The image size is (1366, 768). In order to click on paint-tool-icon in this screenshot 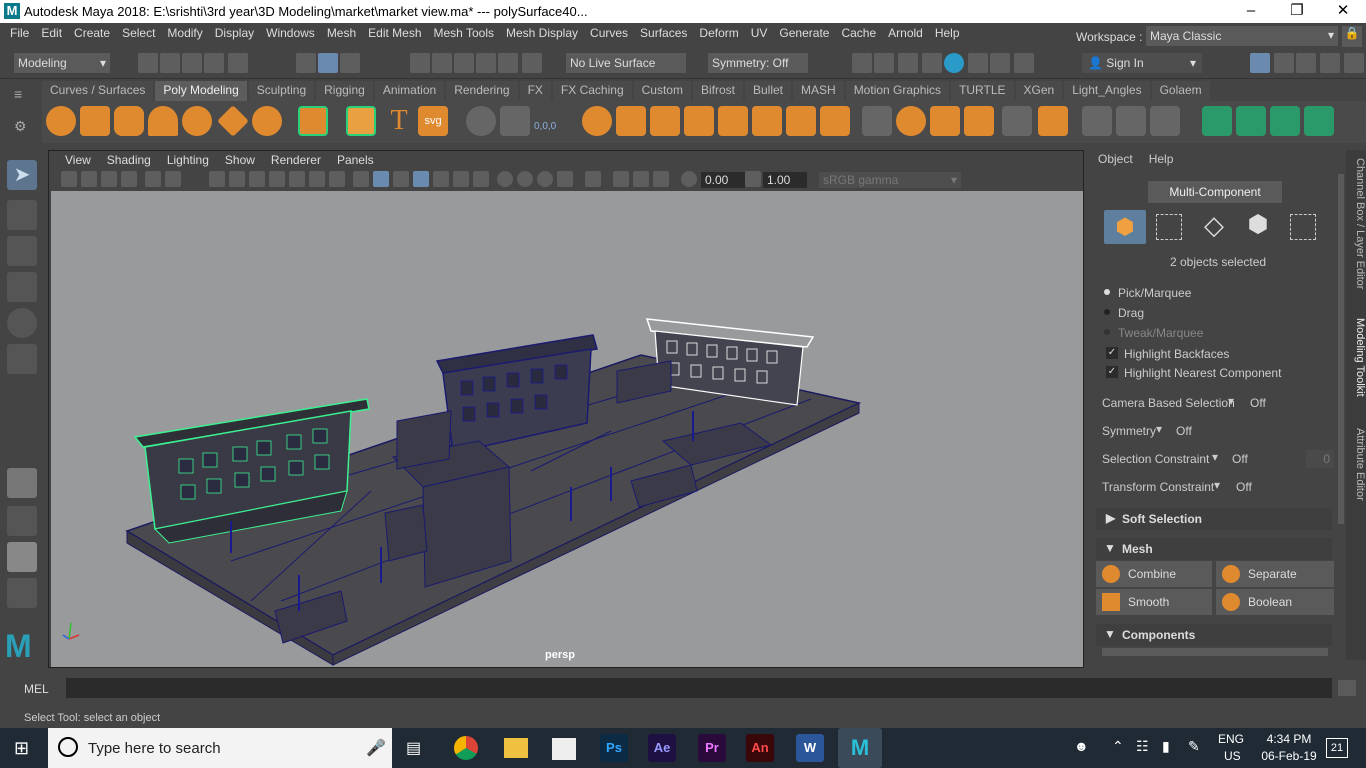, I will do `click(1097, 121)`.